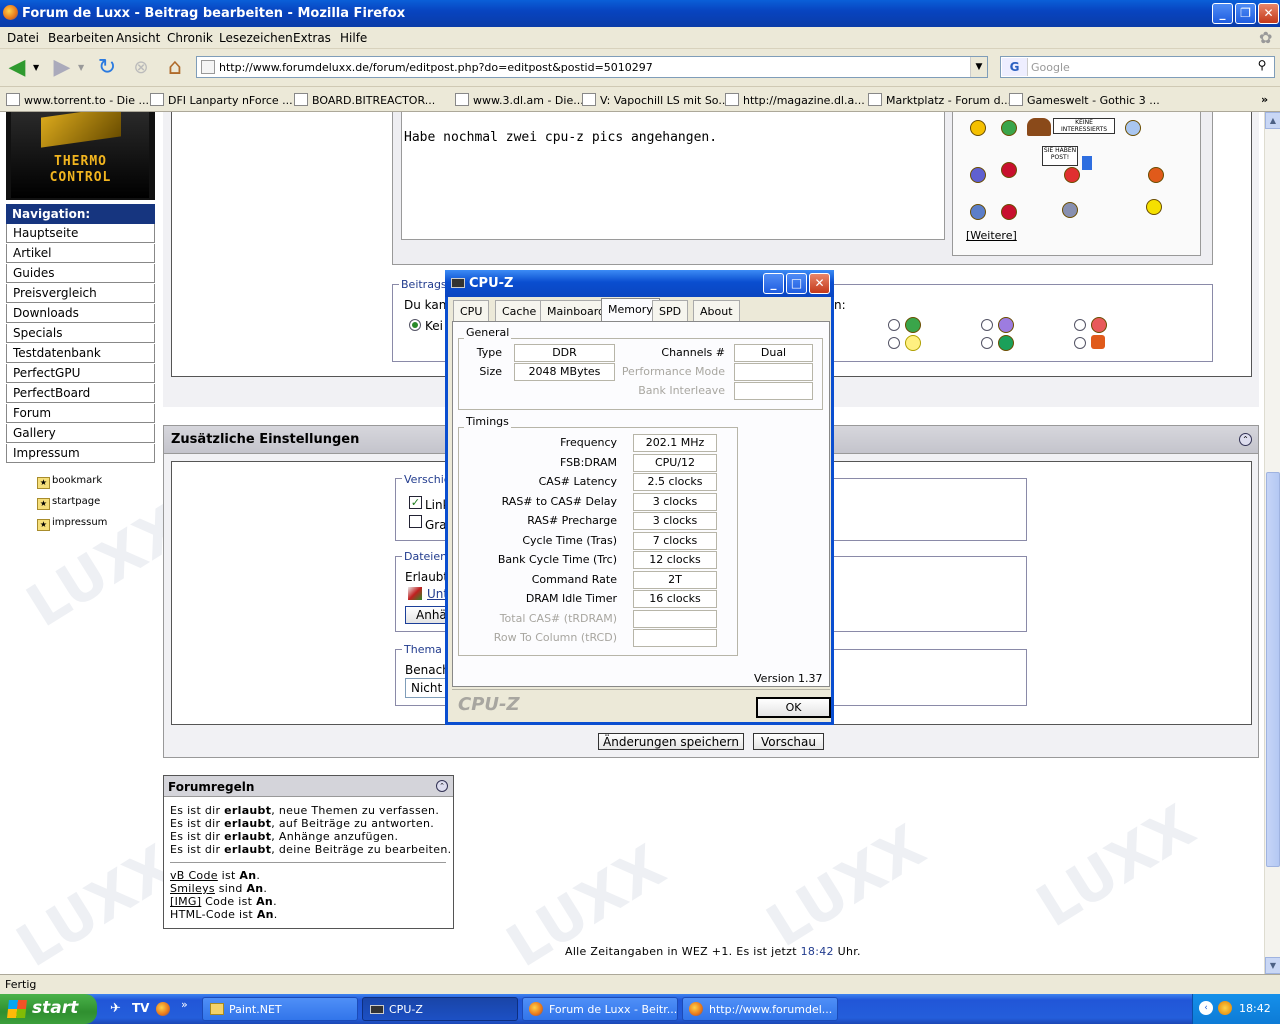 This screenshot has height=1024, width=1280. I want to click on nav-item-artikel: Artikel, so click(80, 253).